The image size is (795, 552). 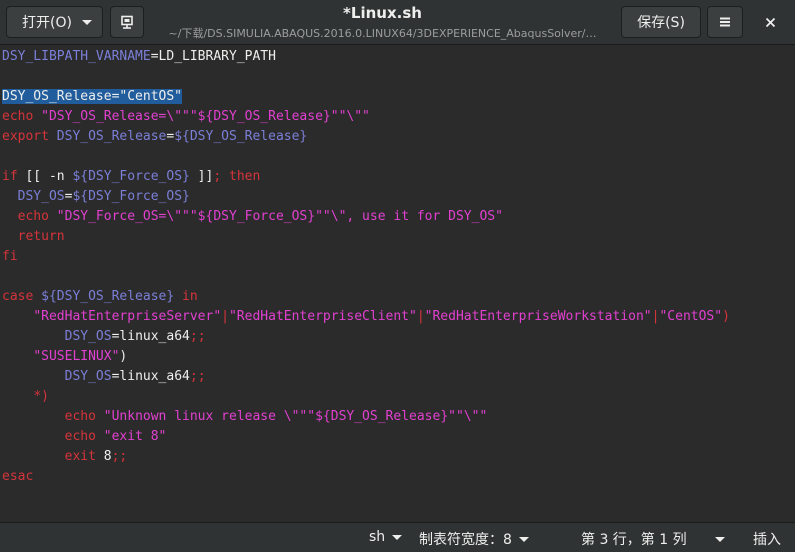 I want to click on insert-mode-label: 插入, so click(x=767, y=540).